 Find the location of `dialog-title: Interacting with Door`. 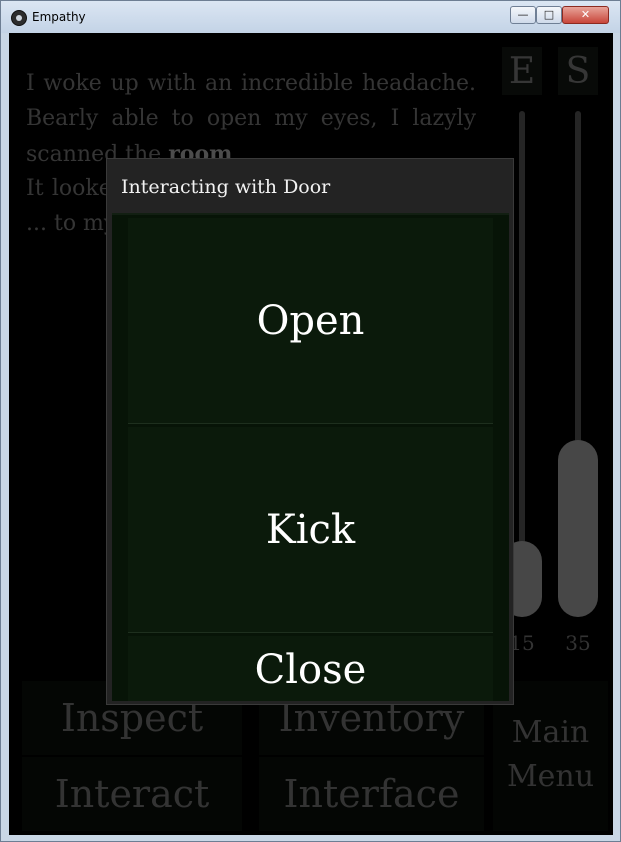

dialog-title: Interacting with Door is located at coordinates (226, 187).